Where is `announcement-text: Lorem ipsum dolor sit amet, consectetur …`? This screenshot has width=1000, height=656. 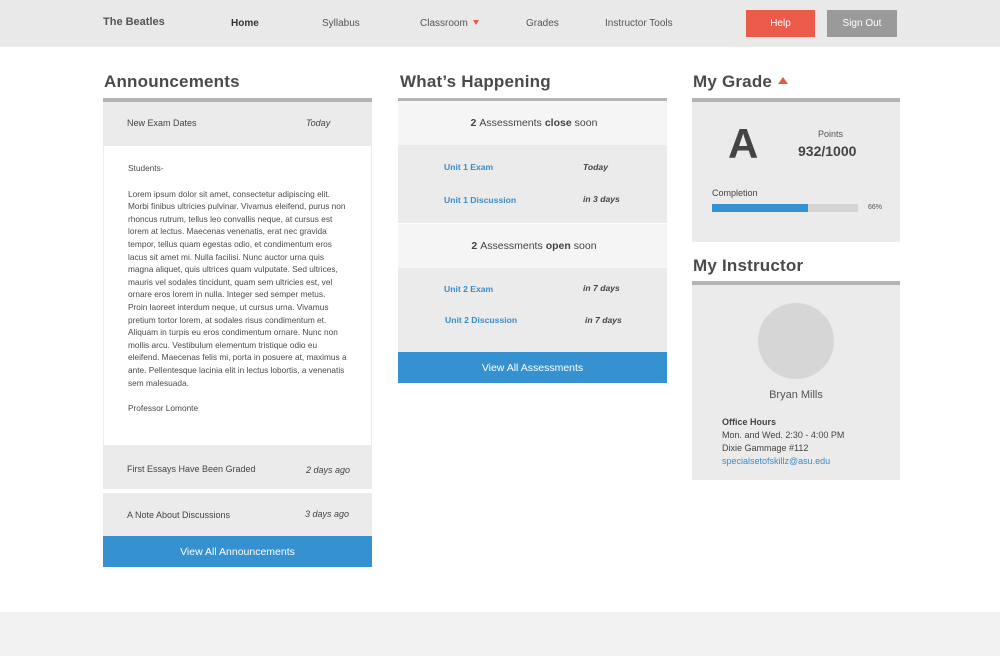
announcement-text: Lorem ipsum dolor sit amet, consectetur … is located at coordinates (237, 288).